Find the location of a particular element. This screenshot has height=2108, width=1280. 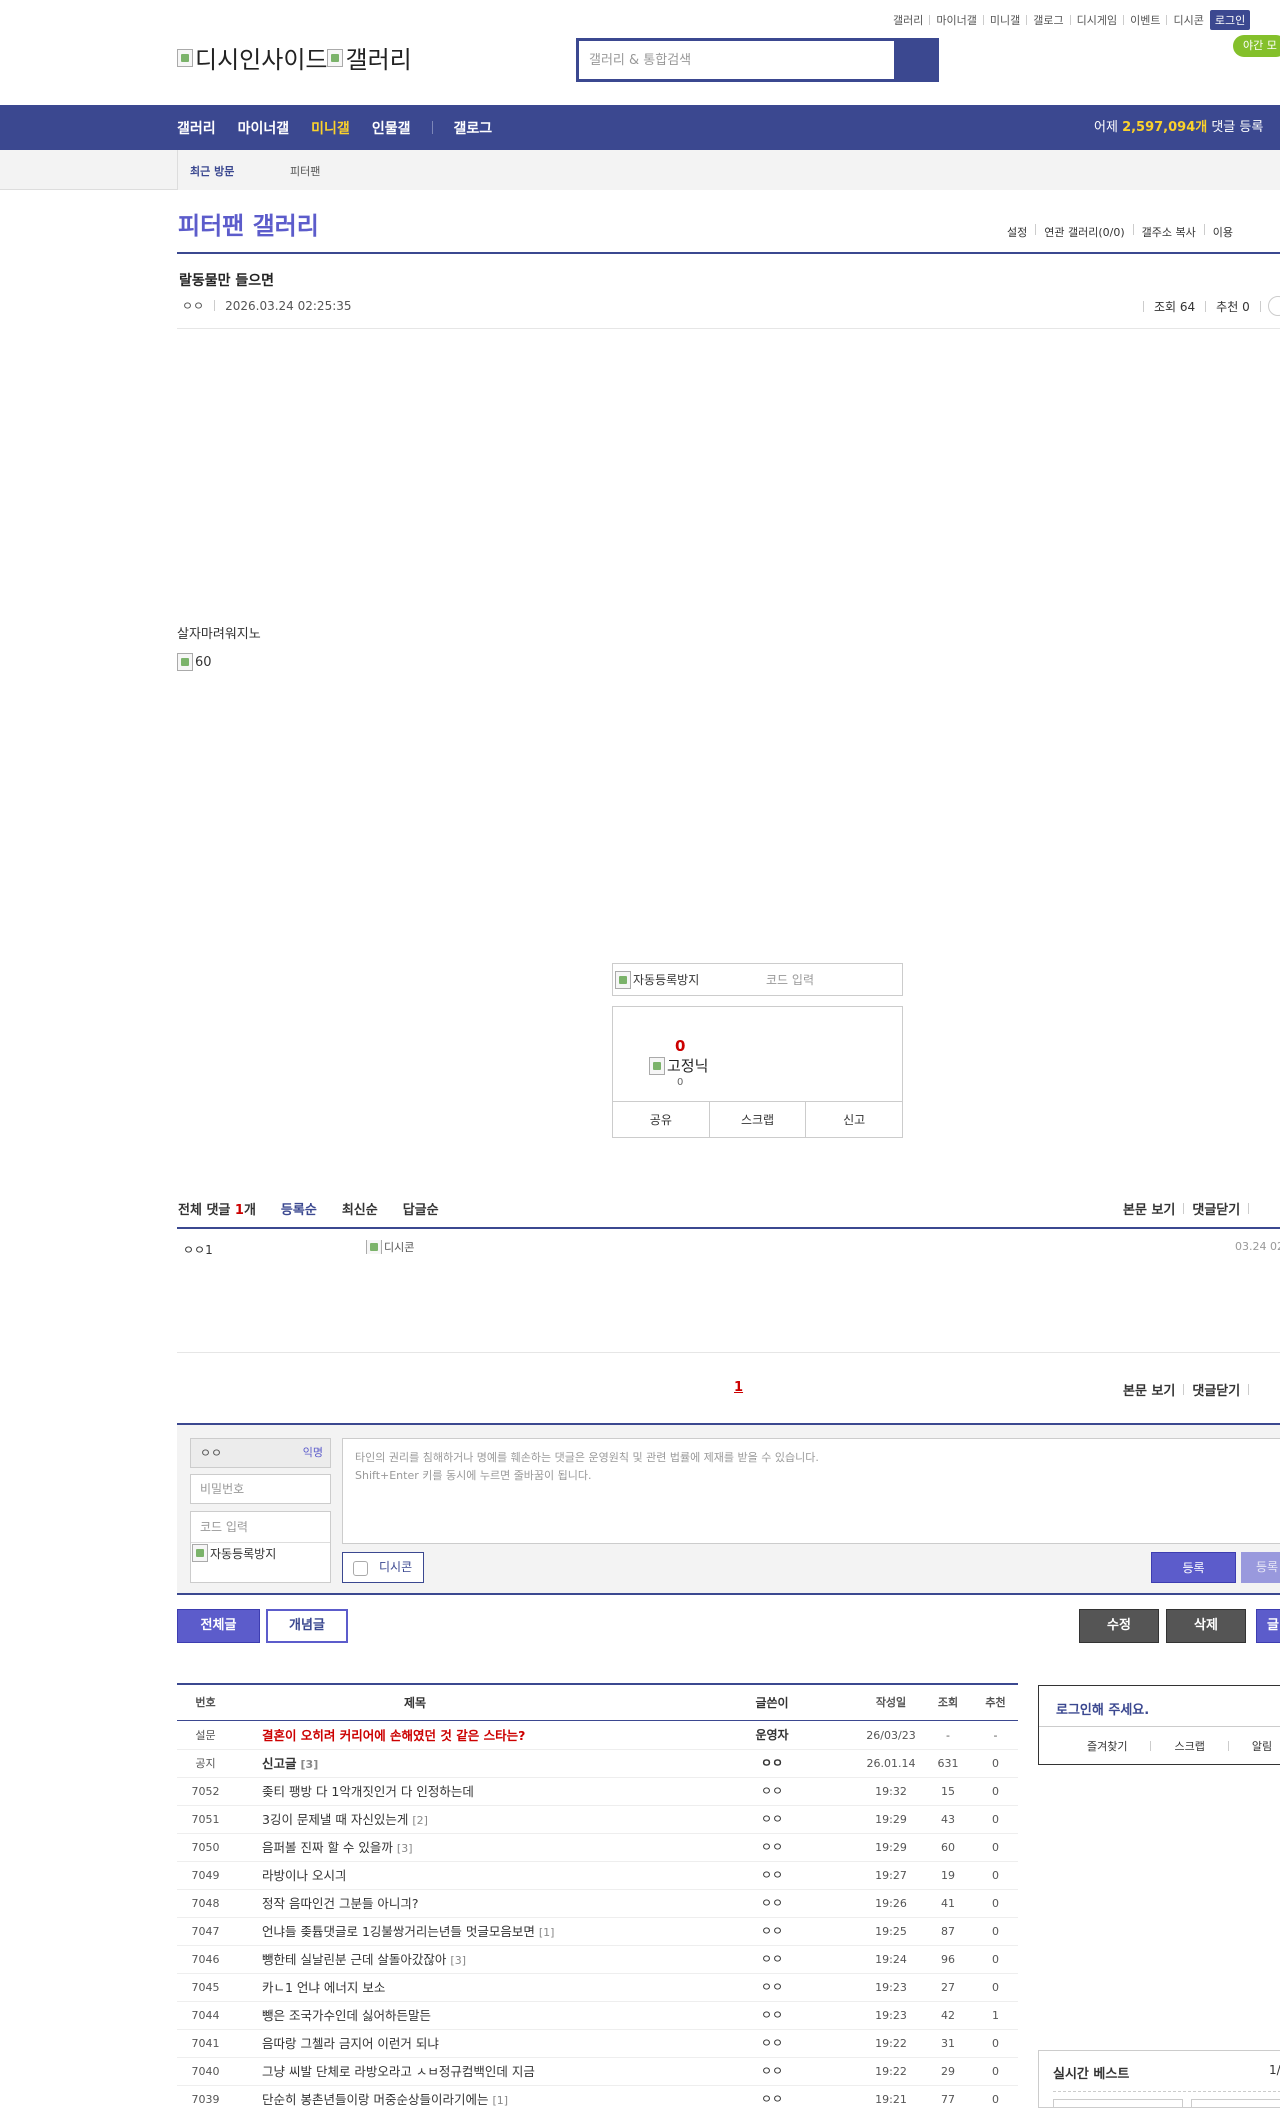

login-prompt: 로그인해 주세요. is located at coordinates (1102, 1708).